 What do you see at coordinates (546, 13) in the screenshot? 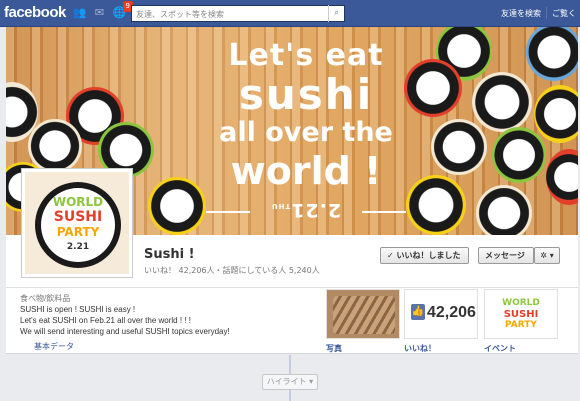
I see `nav-divider` at bounding box center [546, 13].